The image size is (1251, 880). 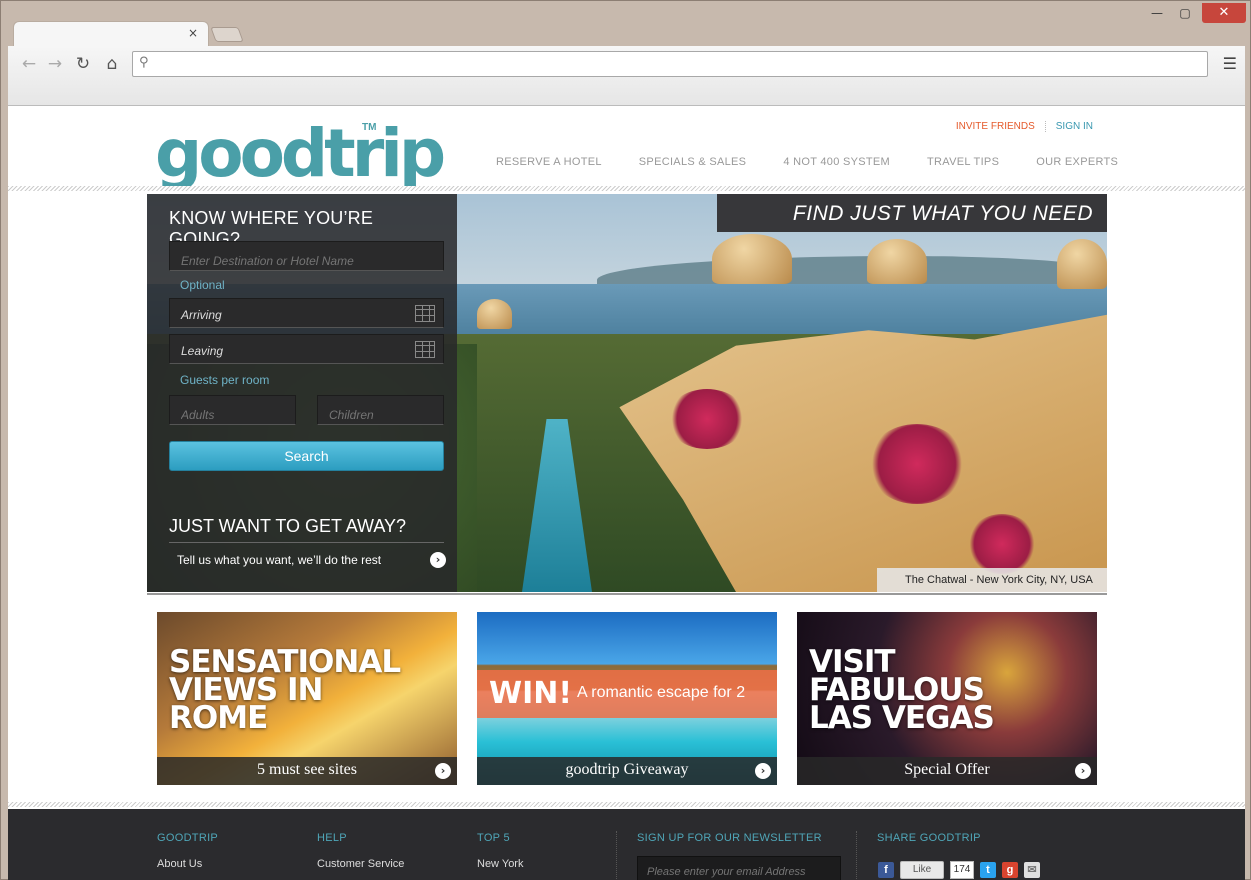 I want to click on promo-giveaway-caption: goodtrip Giveaway ›, so click(x=627, y=771).